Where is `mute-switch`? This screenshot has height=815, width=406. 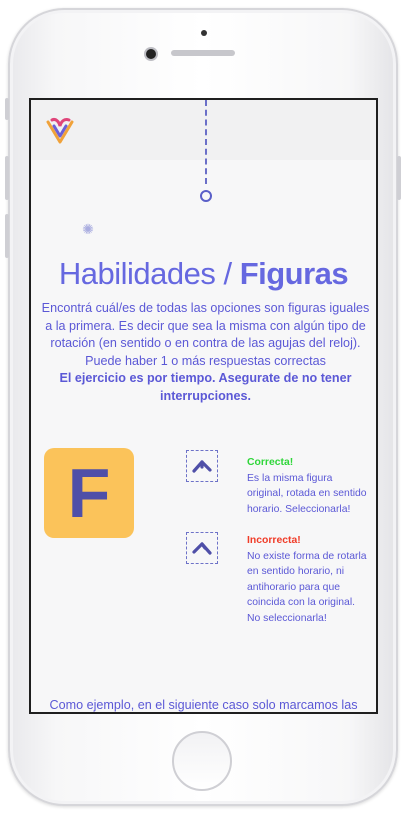
mute-switch is located at coordinates (7, 109).